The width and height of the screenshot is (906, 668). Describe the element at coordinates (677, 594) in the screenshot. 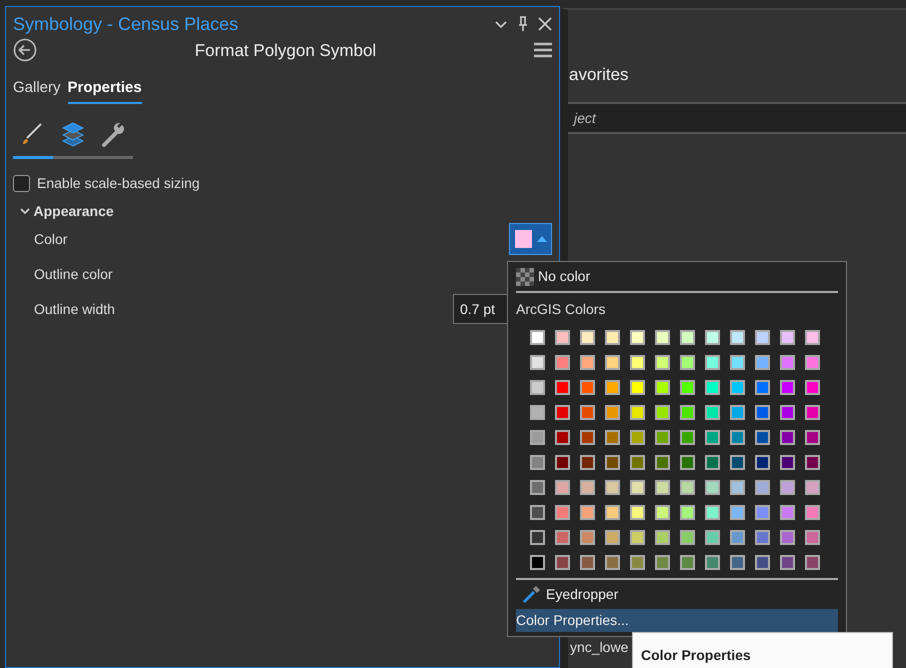

I see `eyedropper-item: Eyedropper` at that location.